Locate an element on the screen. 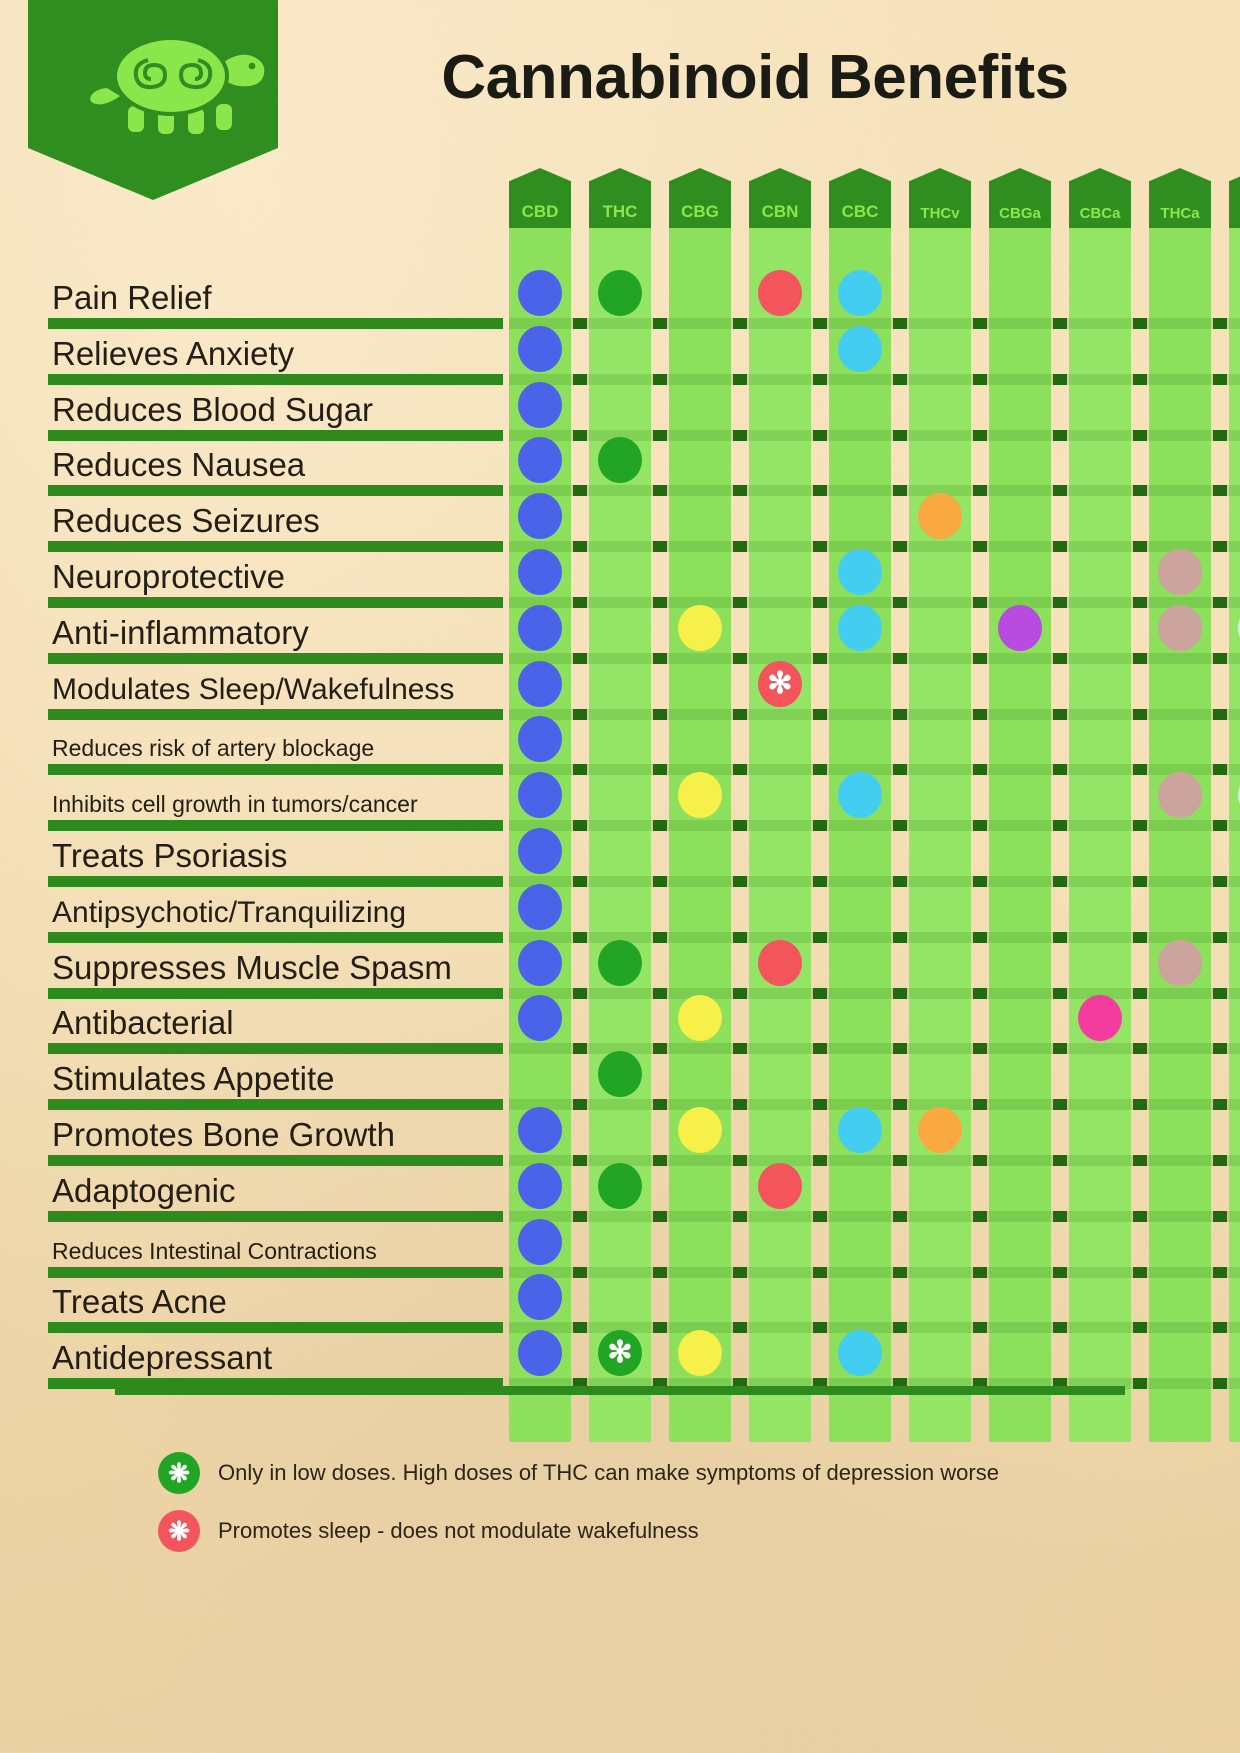  row-label: Antibacterial is located at coordinates (143, 1023).